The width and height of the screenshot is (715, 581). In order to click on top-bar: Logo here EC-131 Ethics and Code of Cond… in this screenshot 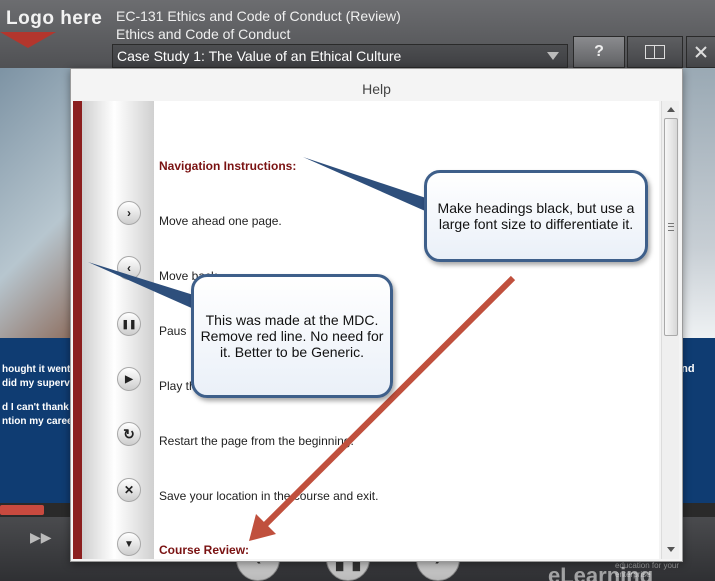, I will do `click(357, 34)`.